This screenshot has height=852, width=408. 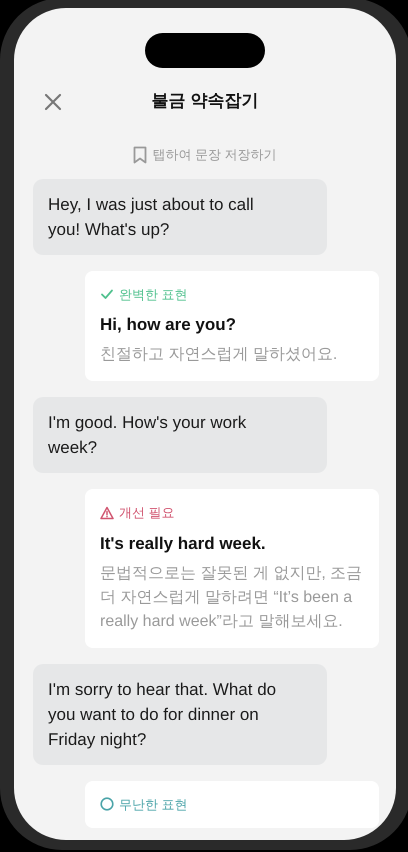 I want to click on user-sentence: It's really hard week., so click(x=183, y=543).